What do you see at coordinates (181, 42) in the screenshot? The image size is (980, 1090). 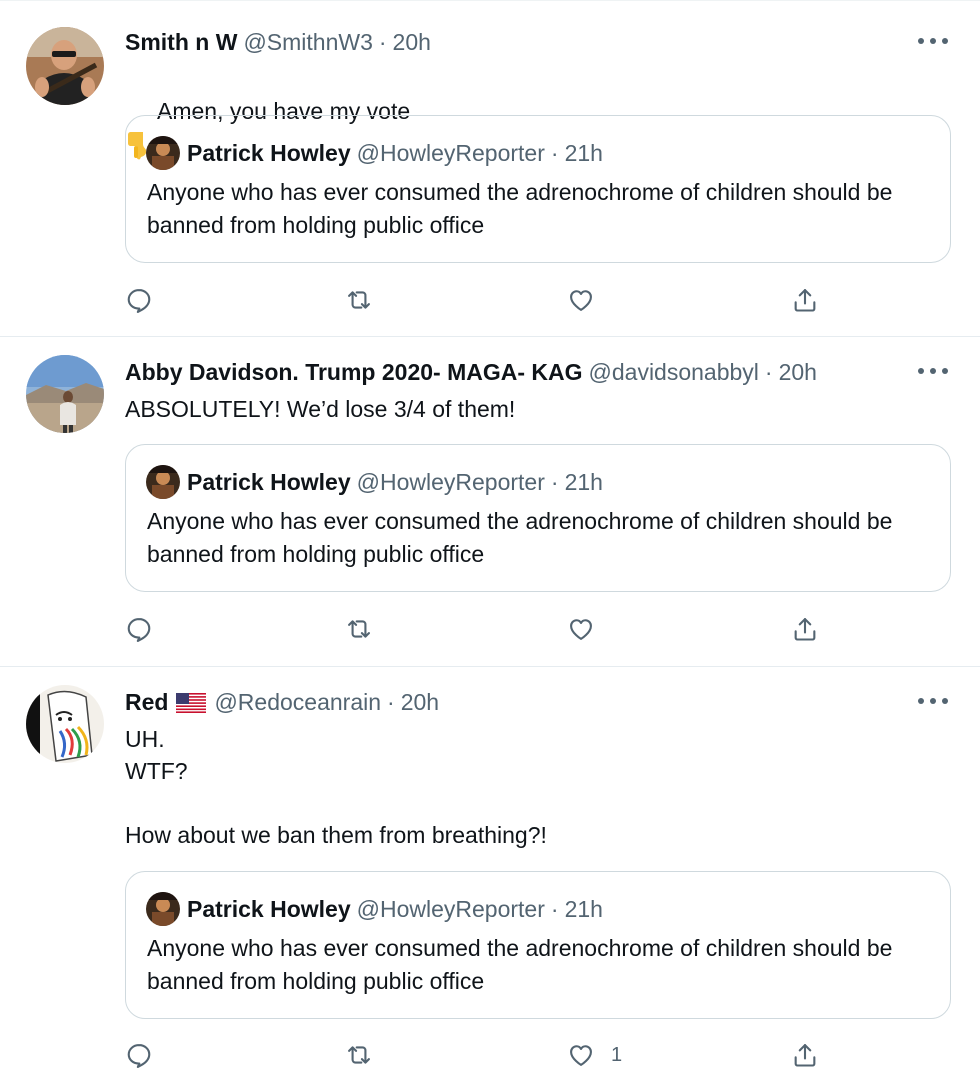 I see `author-name: Smith n W` at bounding box center [181, 42].